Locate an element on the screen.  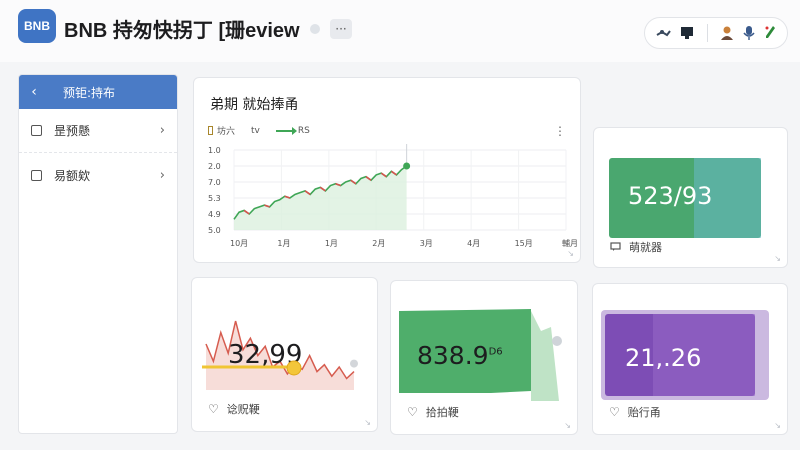
y-tick-label: 2.0 is located at coordinates (214, 166).